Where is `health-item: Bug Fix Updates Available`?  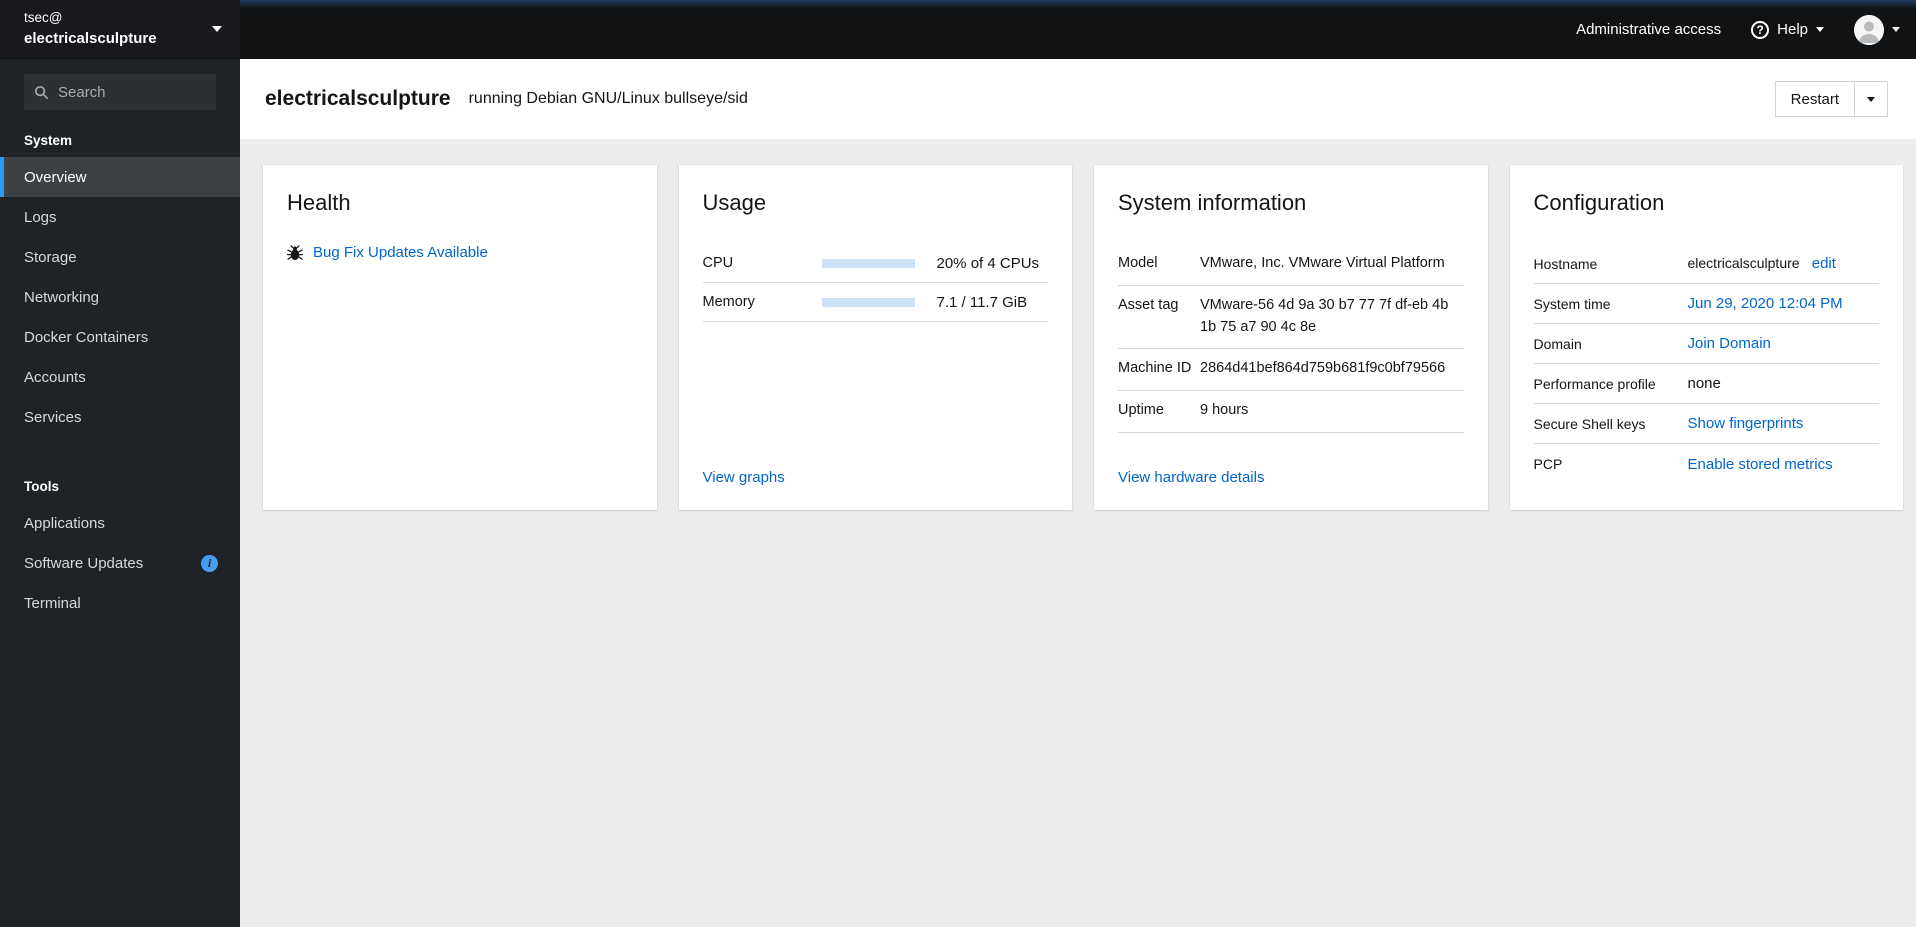 health-item: Bug Fix Updates Available is located at coordinates (460, 252).